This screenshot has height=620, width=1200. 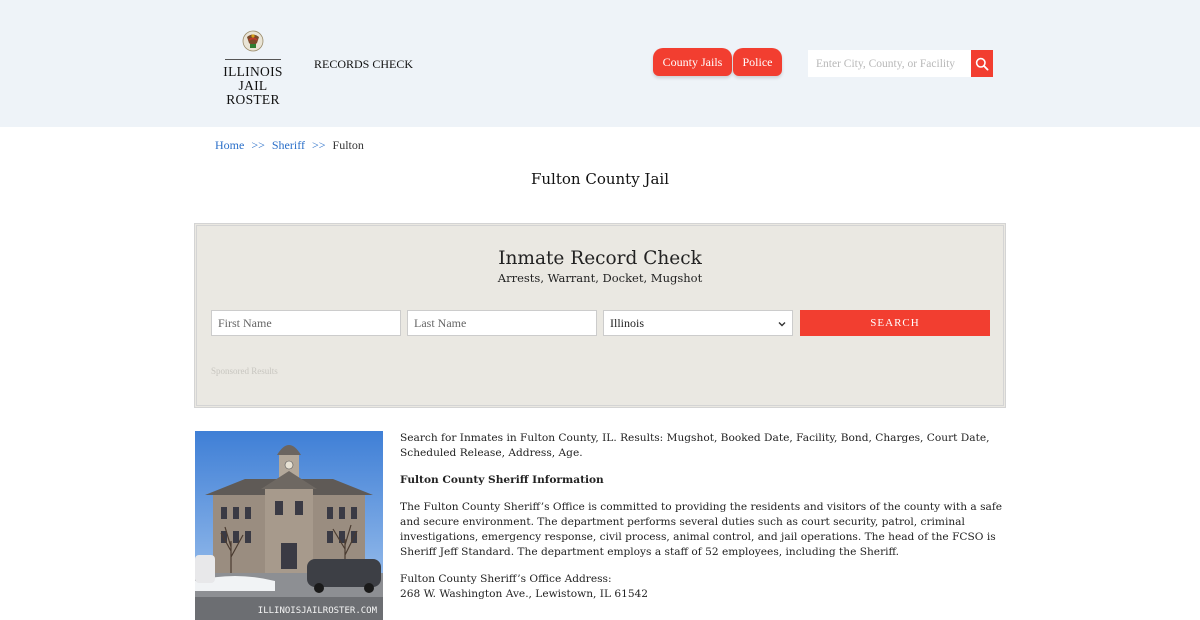 I want to click on breadcrumb: Home >> Sheriff >> Fulton, so click(x=289, y=145).